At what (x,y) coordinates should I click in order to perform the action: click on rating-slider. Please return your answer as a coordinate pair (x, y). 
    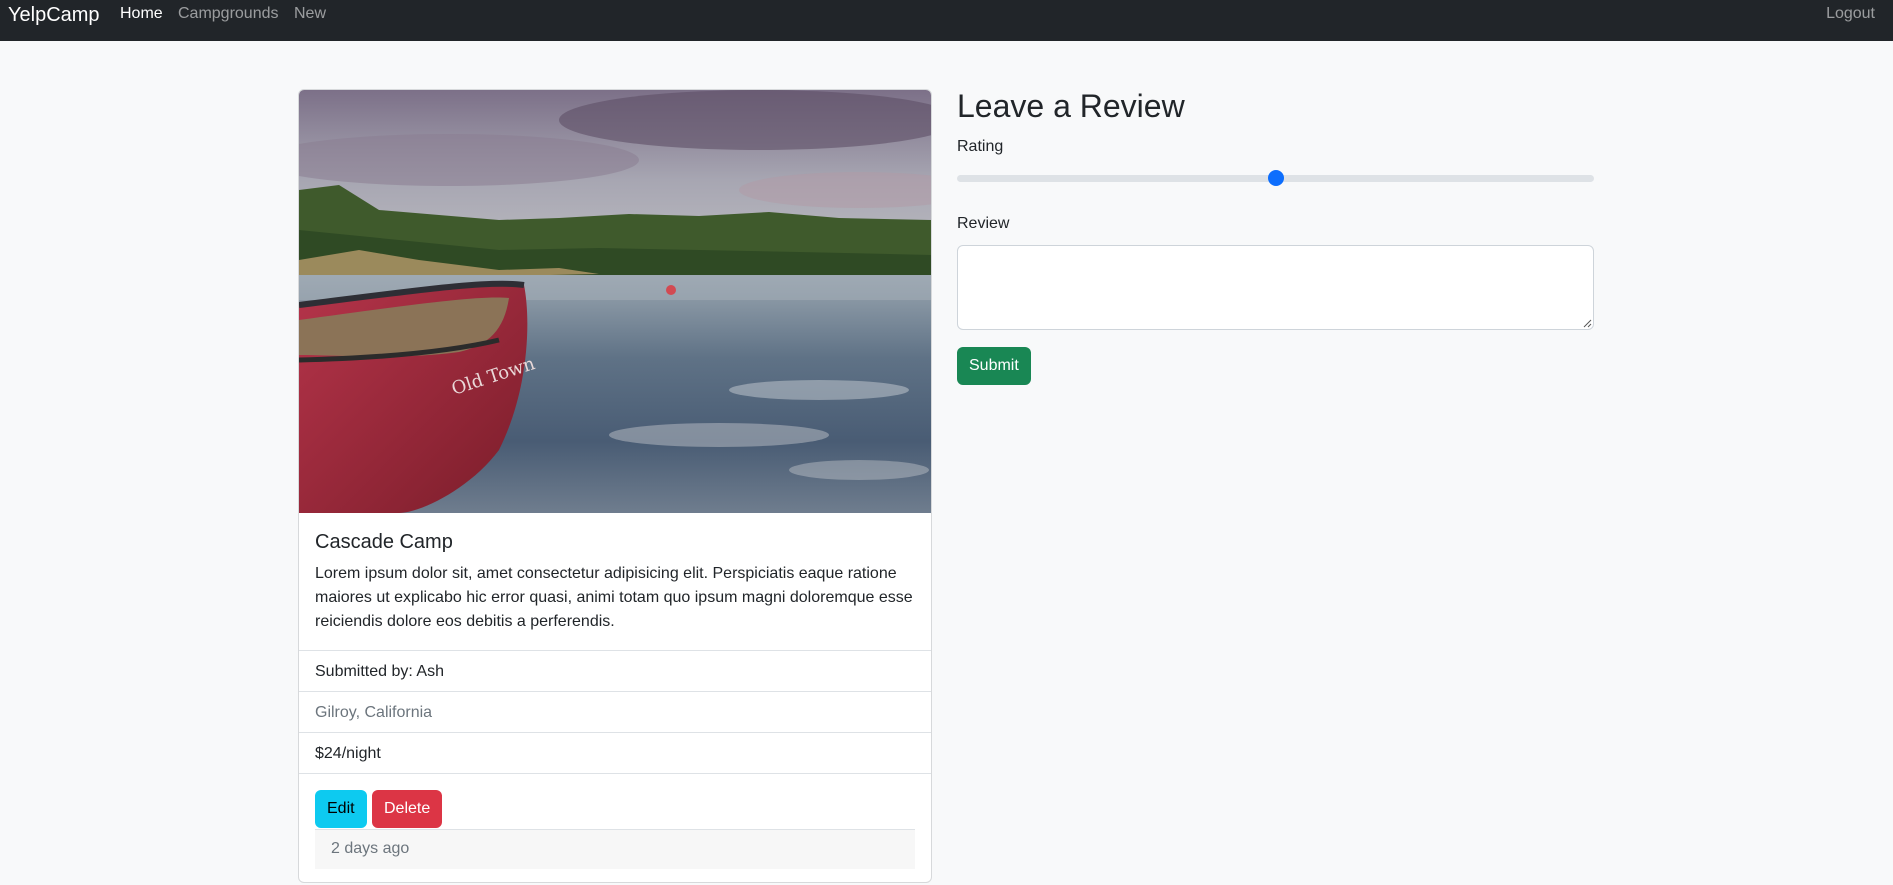
    Looking at the image, I should click on (1275, 178).